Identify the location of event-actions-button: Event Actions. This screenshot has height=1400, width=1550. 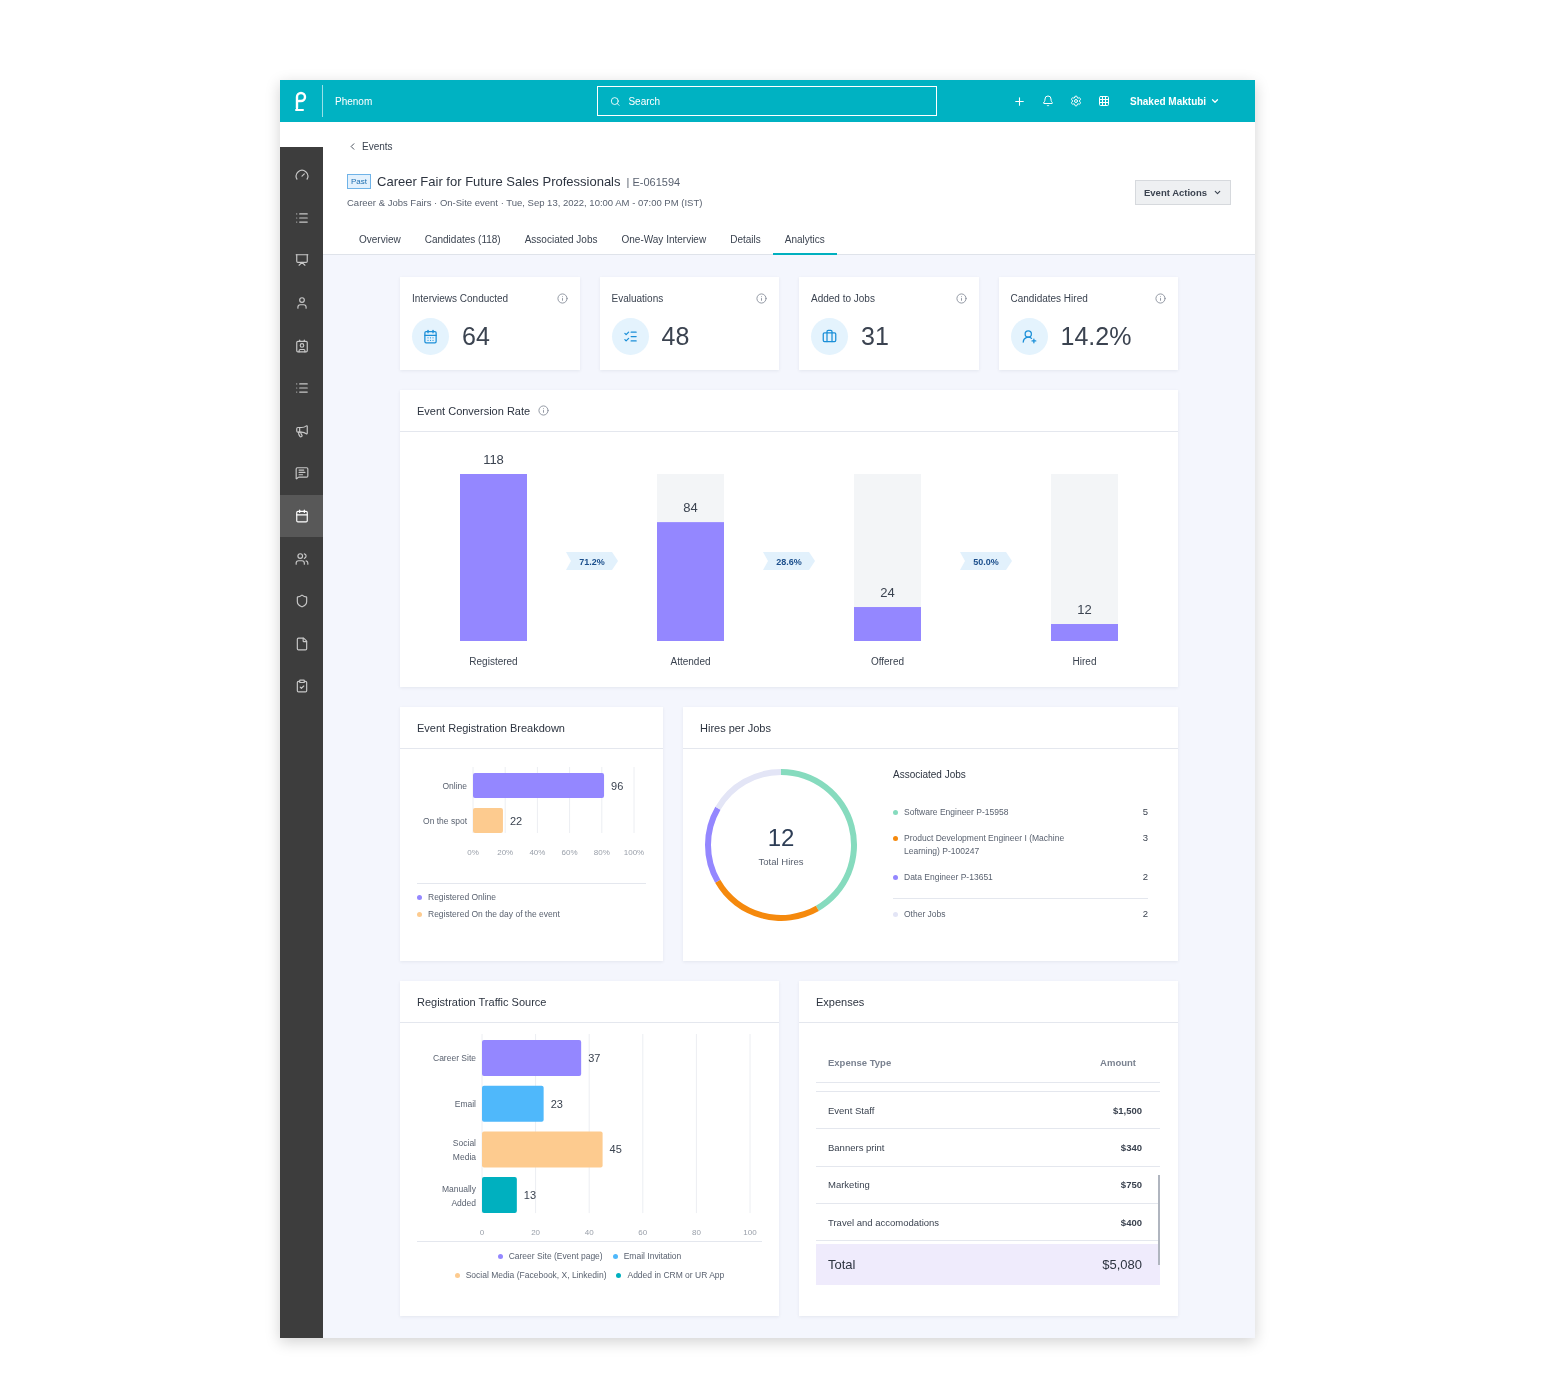
(1183, 192).